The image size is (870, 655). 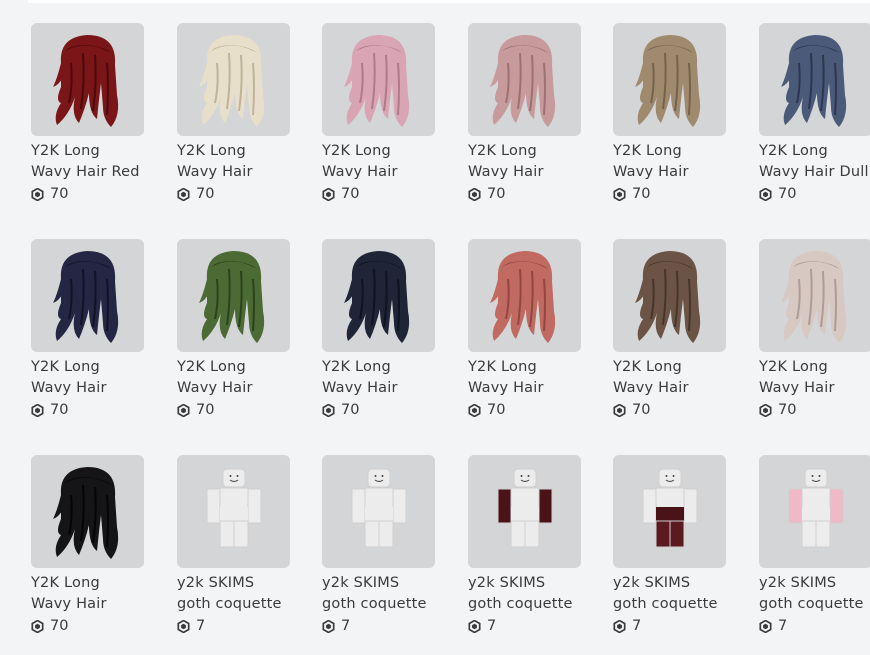 What do you see at coordinates (201, 626) in the screenshot?
I see `price-value: 7` at bounding box center [201, 626].